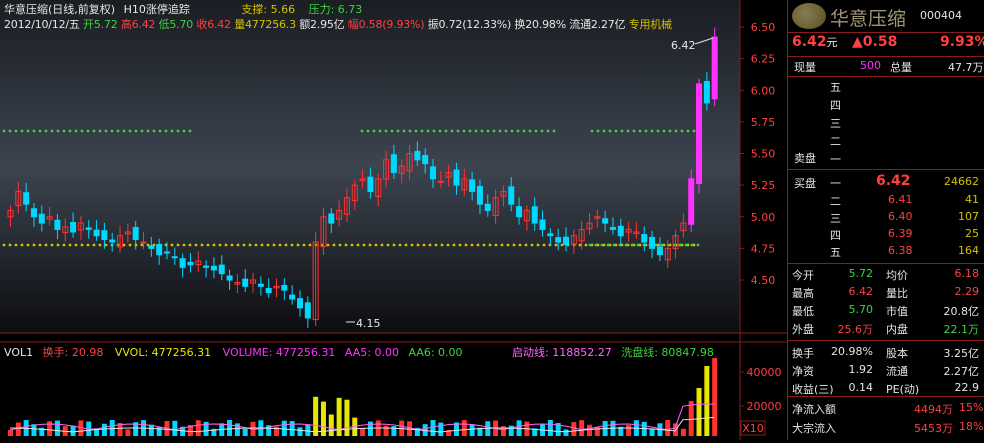 This screenshot has width=984, height=443. What do you see at coordinates (835, 159) in the screenshot?
I see `sell-level-label: 一` at bounding box center [835, 159].